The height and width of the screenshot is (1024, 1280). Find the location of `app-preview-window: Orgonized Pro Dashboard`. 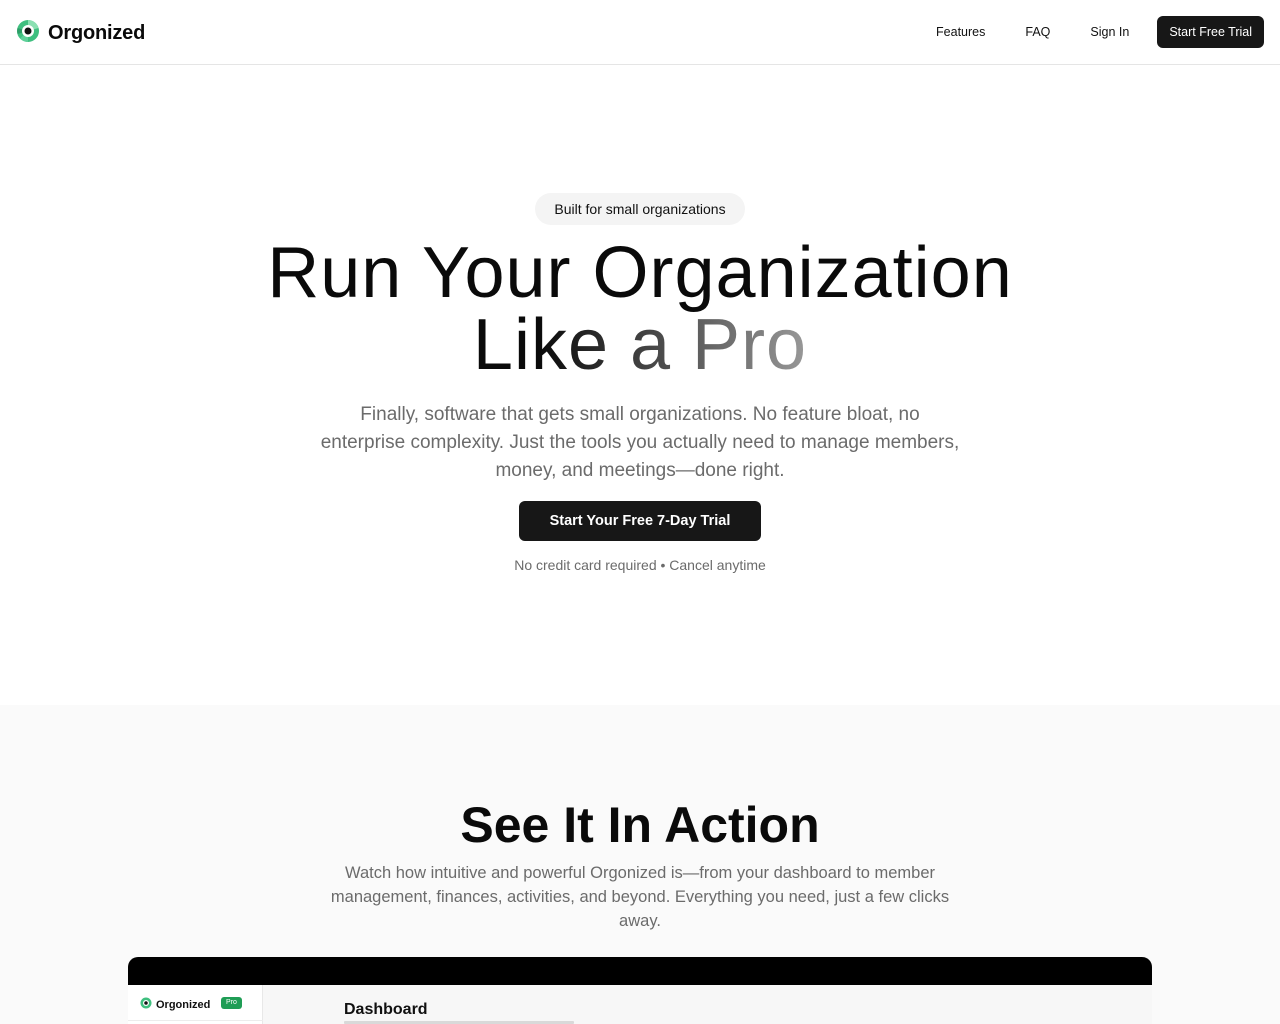

app-preview-window: Orgonized Pro Dashboard is located at coordinates (640, 990).